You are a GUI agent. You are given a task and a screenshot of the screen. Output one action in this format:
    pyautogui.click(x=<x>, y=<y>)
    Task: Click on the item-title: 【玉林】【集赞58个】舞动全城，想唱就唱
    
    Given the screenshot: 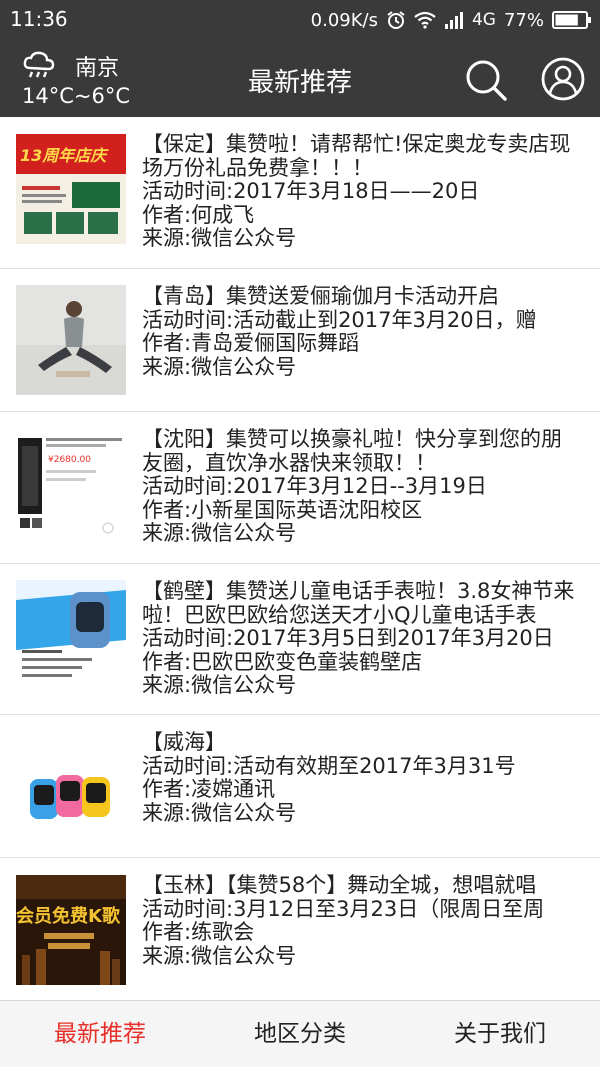 What is the action you would take?
    pyautogui.click(x=339, y=885)
    